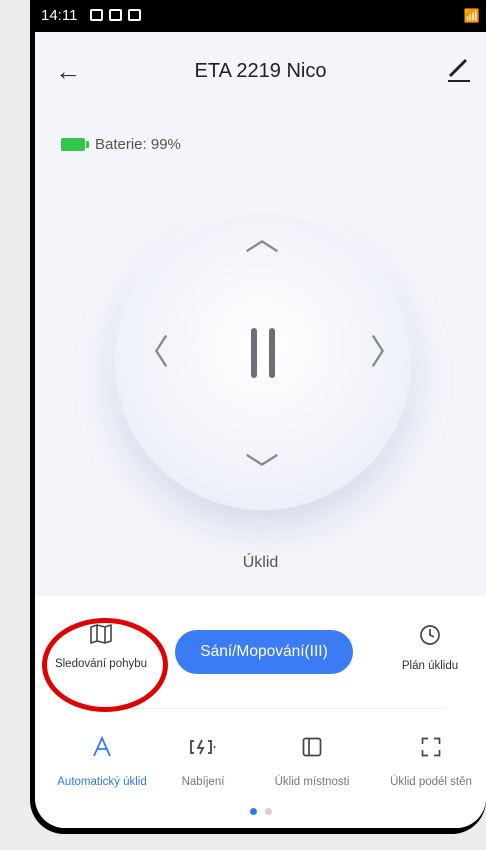  What do you see at coordinates (203, 782) in the screenshot?
I see `tab-label: Nabíjení` at bounding box center [203, 782].